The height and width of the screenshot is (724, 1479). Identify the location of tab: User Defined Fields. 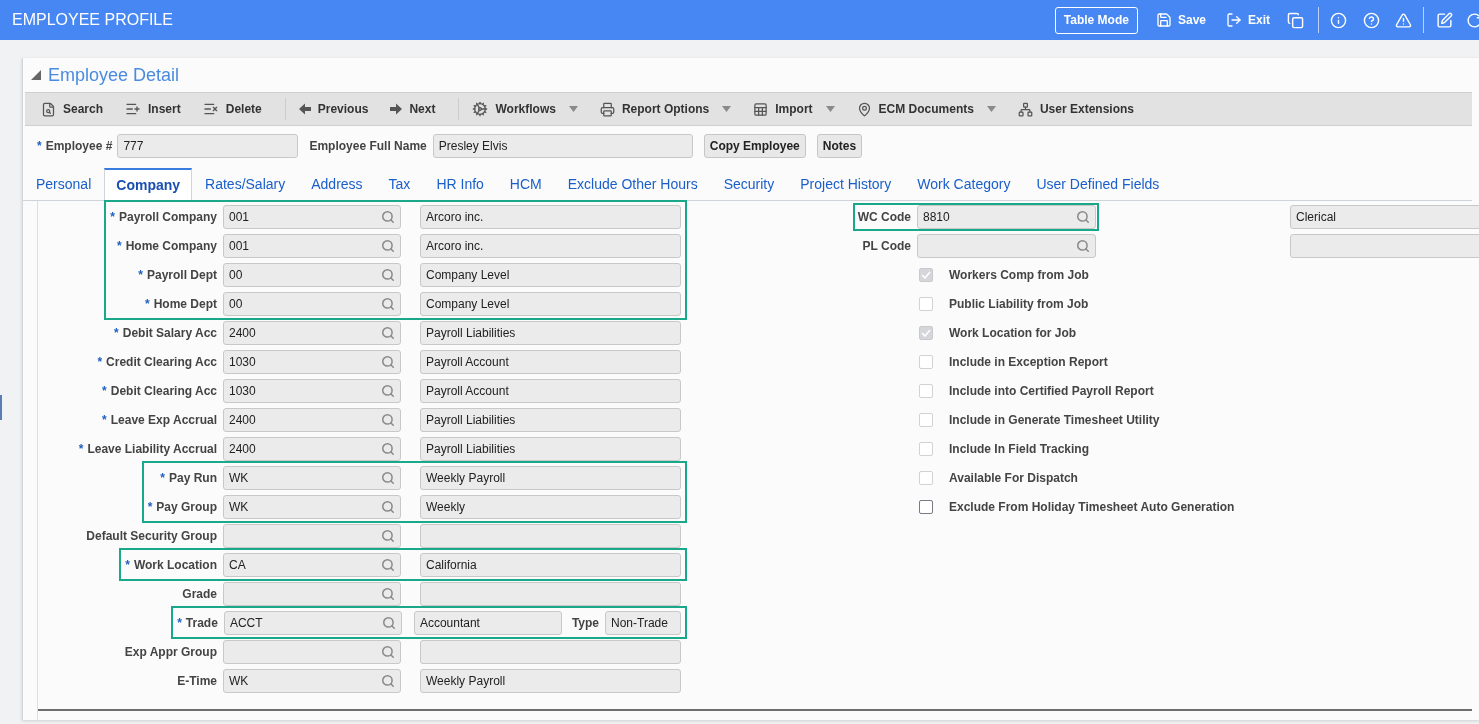
(1098, 184).